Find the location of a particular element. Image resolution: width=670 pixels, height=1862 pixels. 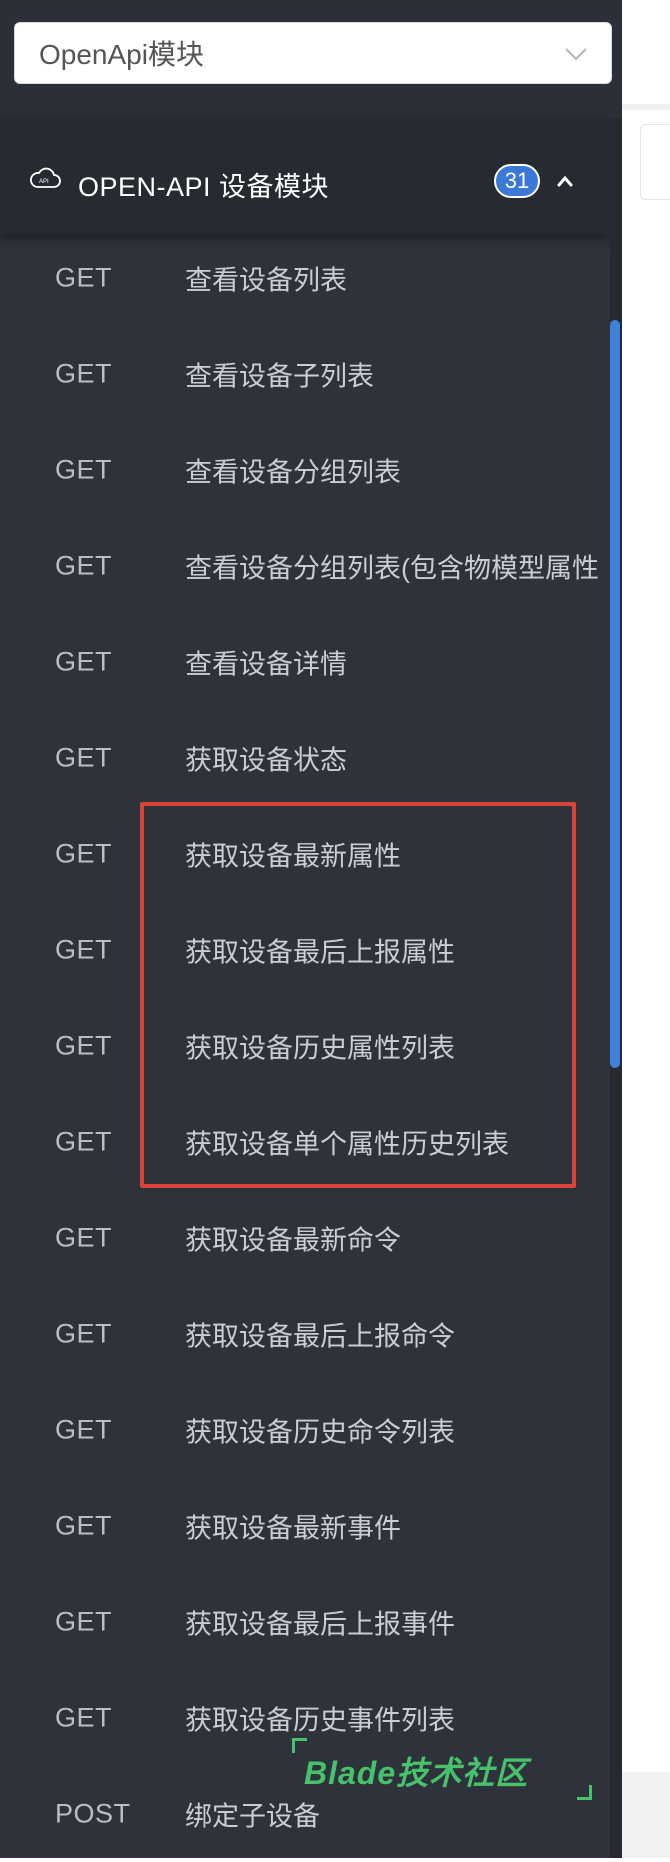

endpoint-label: 获取设备最新命令 is located at coordinates (293, 1240).